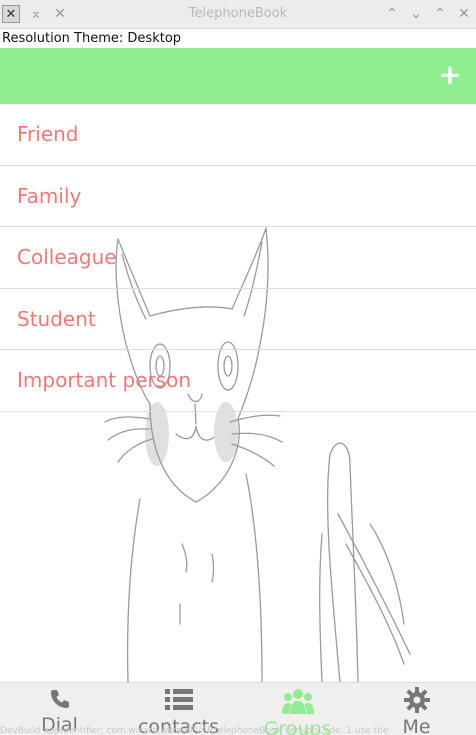 The height and width of the screenshot is (735, 476). I want to click on tab-label: Me, so click(416, 725).